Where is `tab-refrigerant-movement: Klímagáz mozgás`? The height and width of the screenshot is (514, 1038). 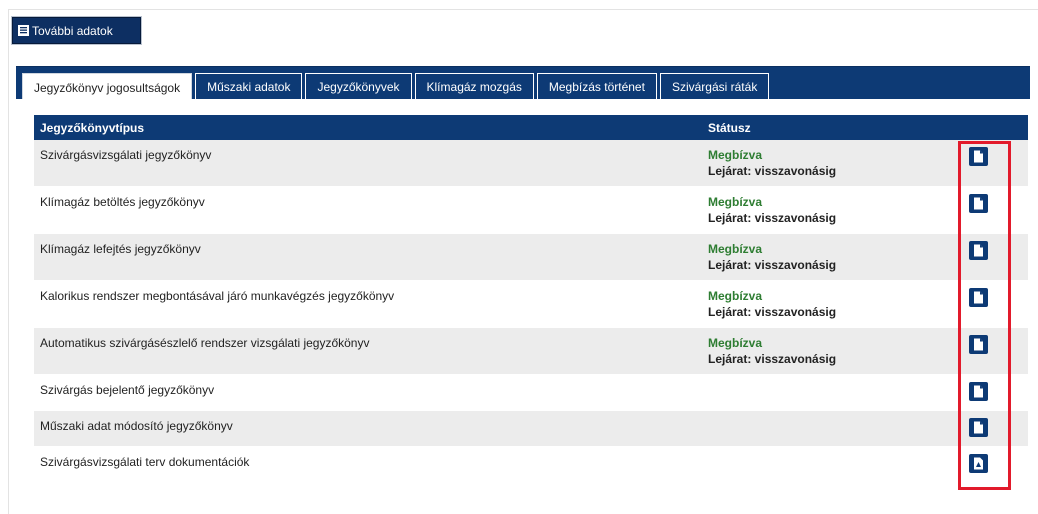 tab-refrigerant-movement: Klímagáz mozgás is located at coordinates (474, 86).